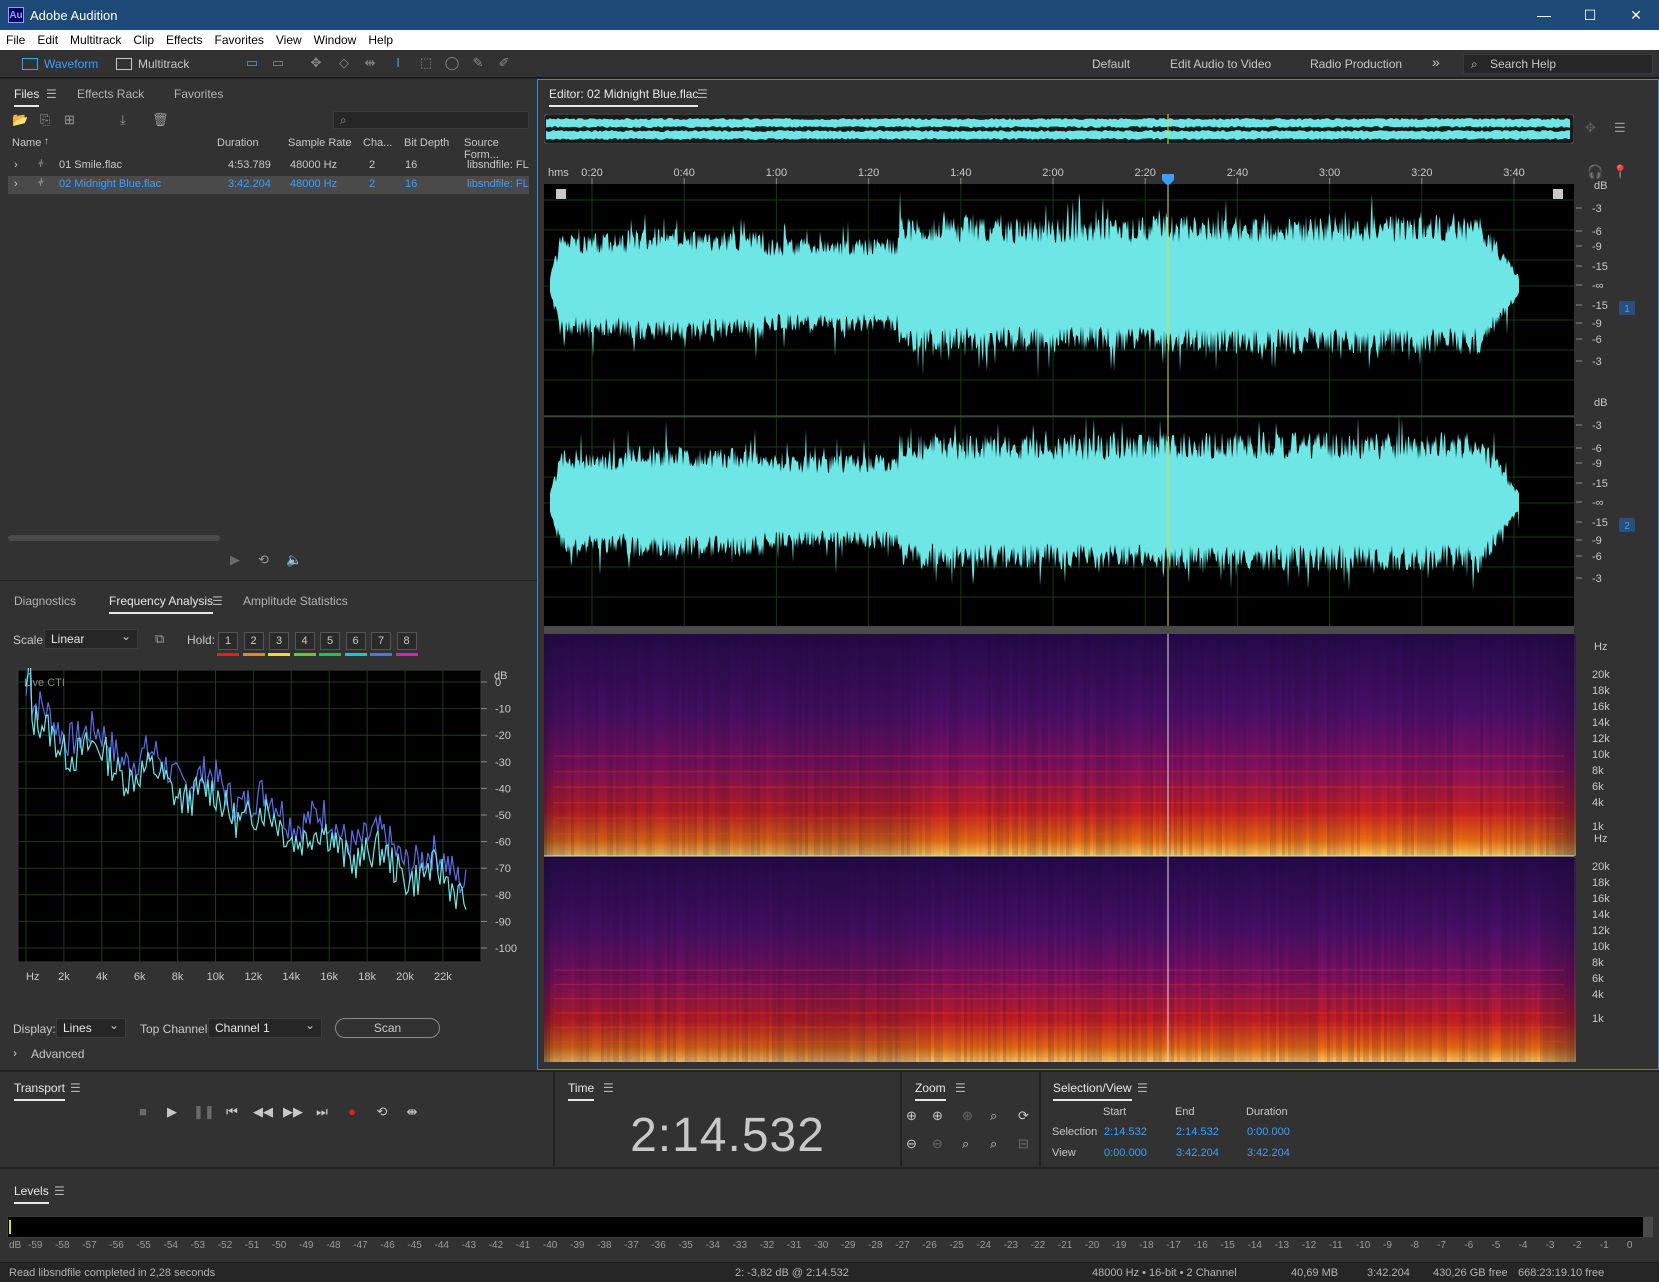 The image size is (1659, 1282). I want to click on menu-file: File, so click(15, 40).